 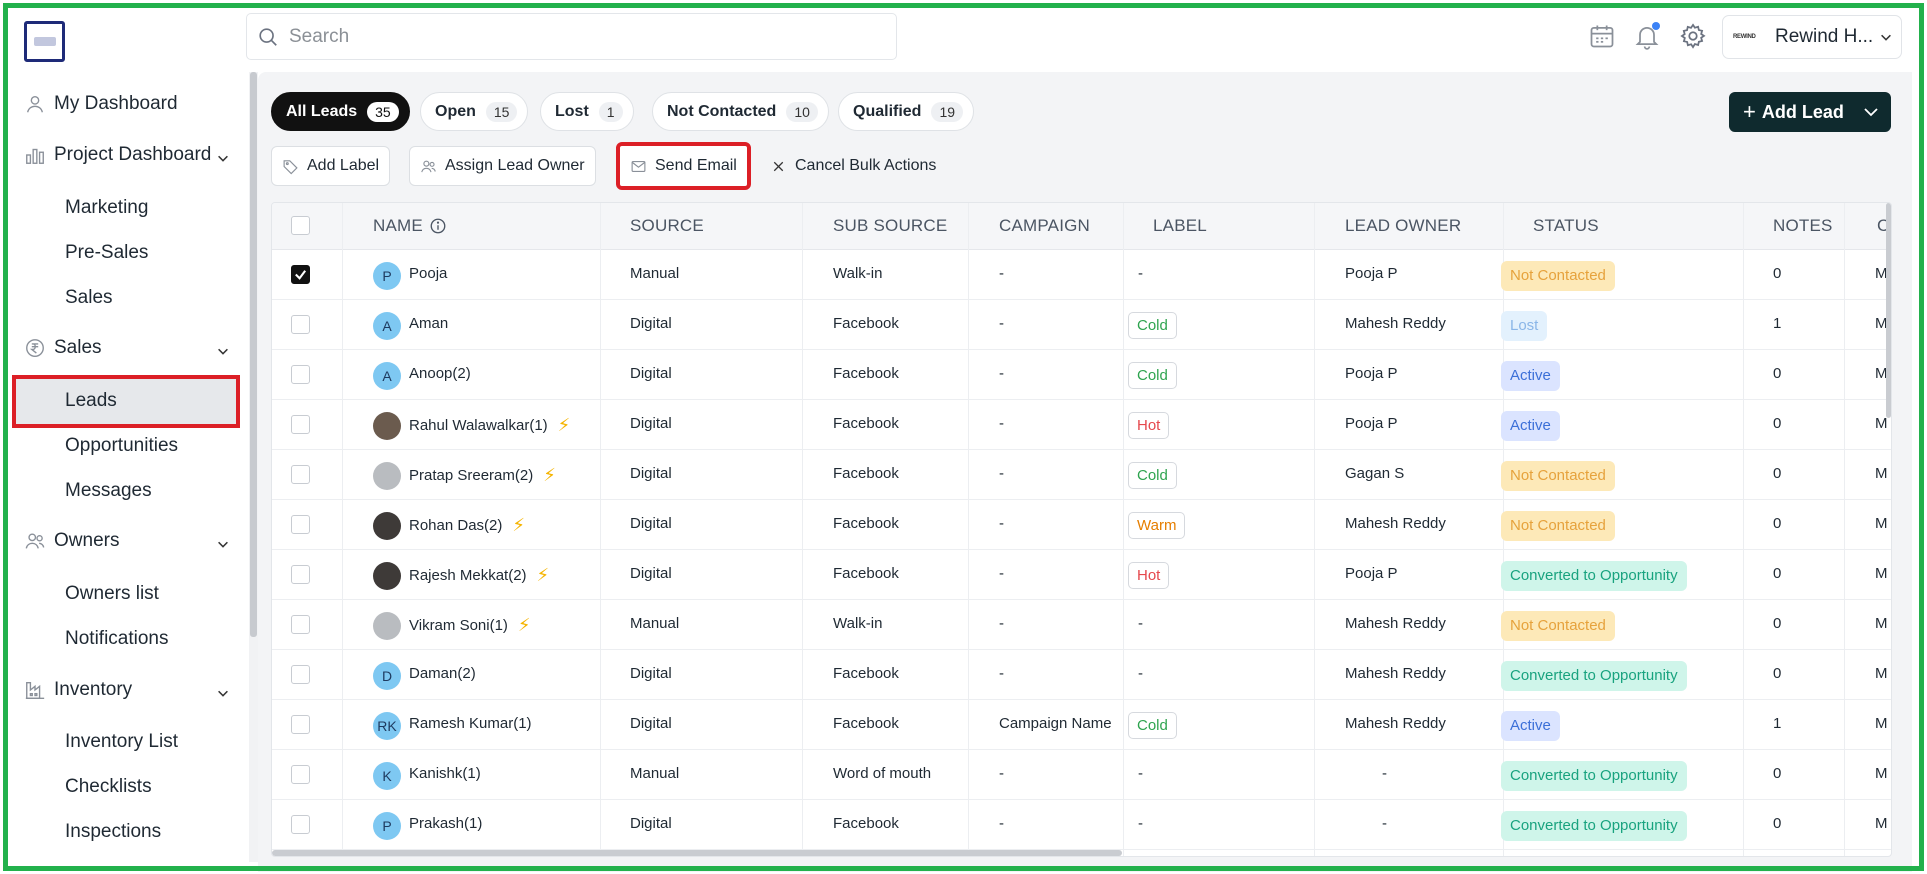 I want to click on sidebar-section-owners: Owners, so click(x=126, y=541).